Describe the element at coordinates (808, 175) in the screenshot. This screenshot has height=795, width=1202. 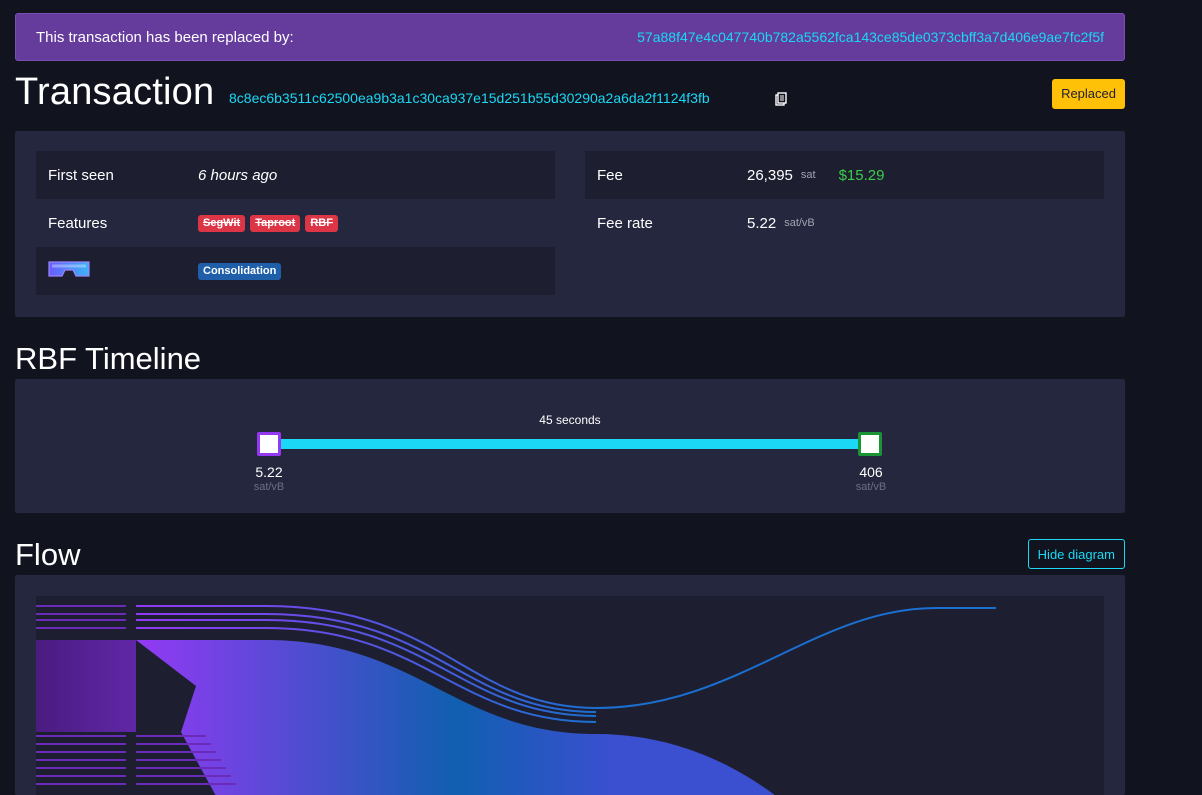
I see `fee-unit: sat` at that location.